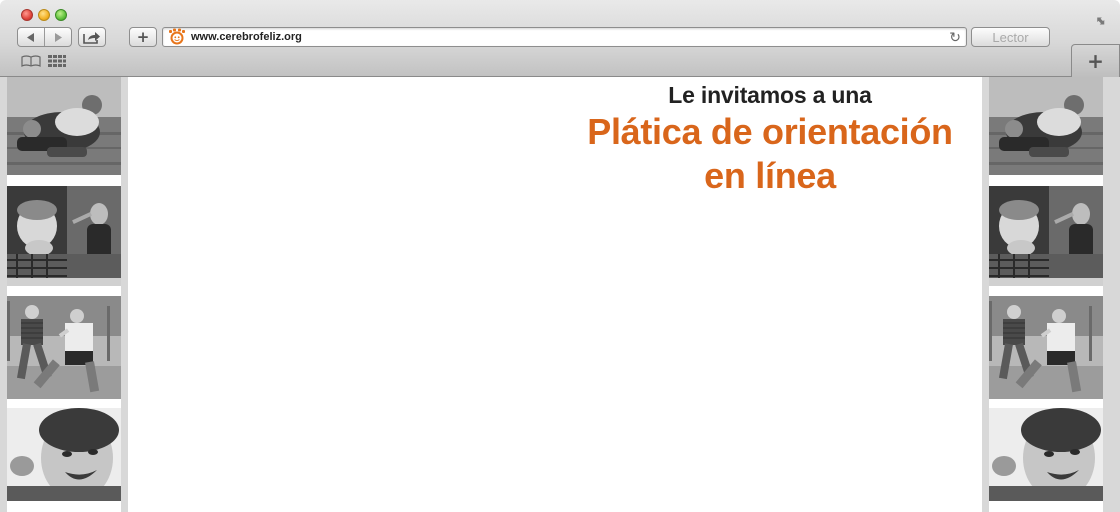  What do you see at coordinates (1100, 21) in the screenshot?
I see `resize-icon: ⬌` at bounding box center [1100, 21].